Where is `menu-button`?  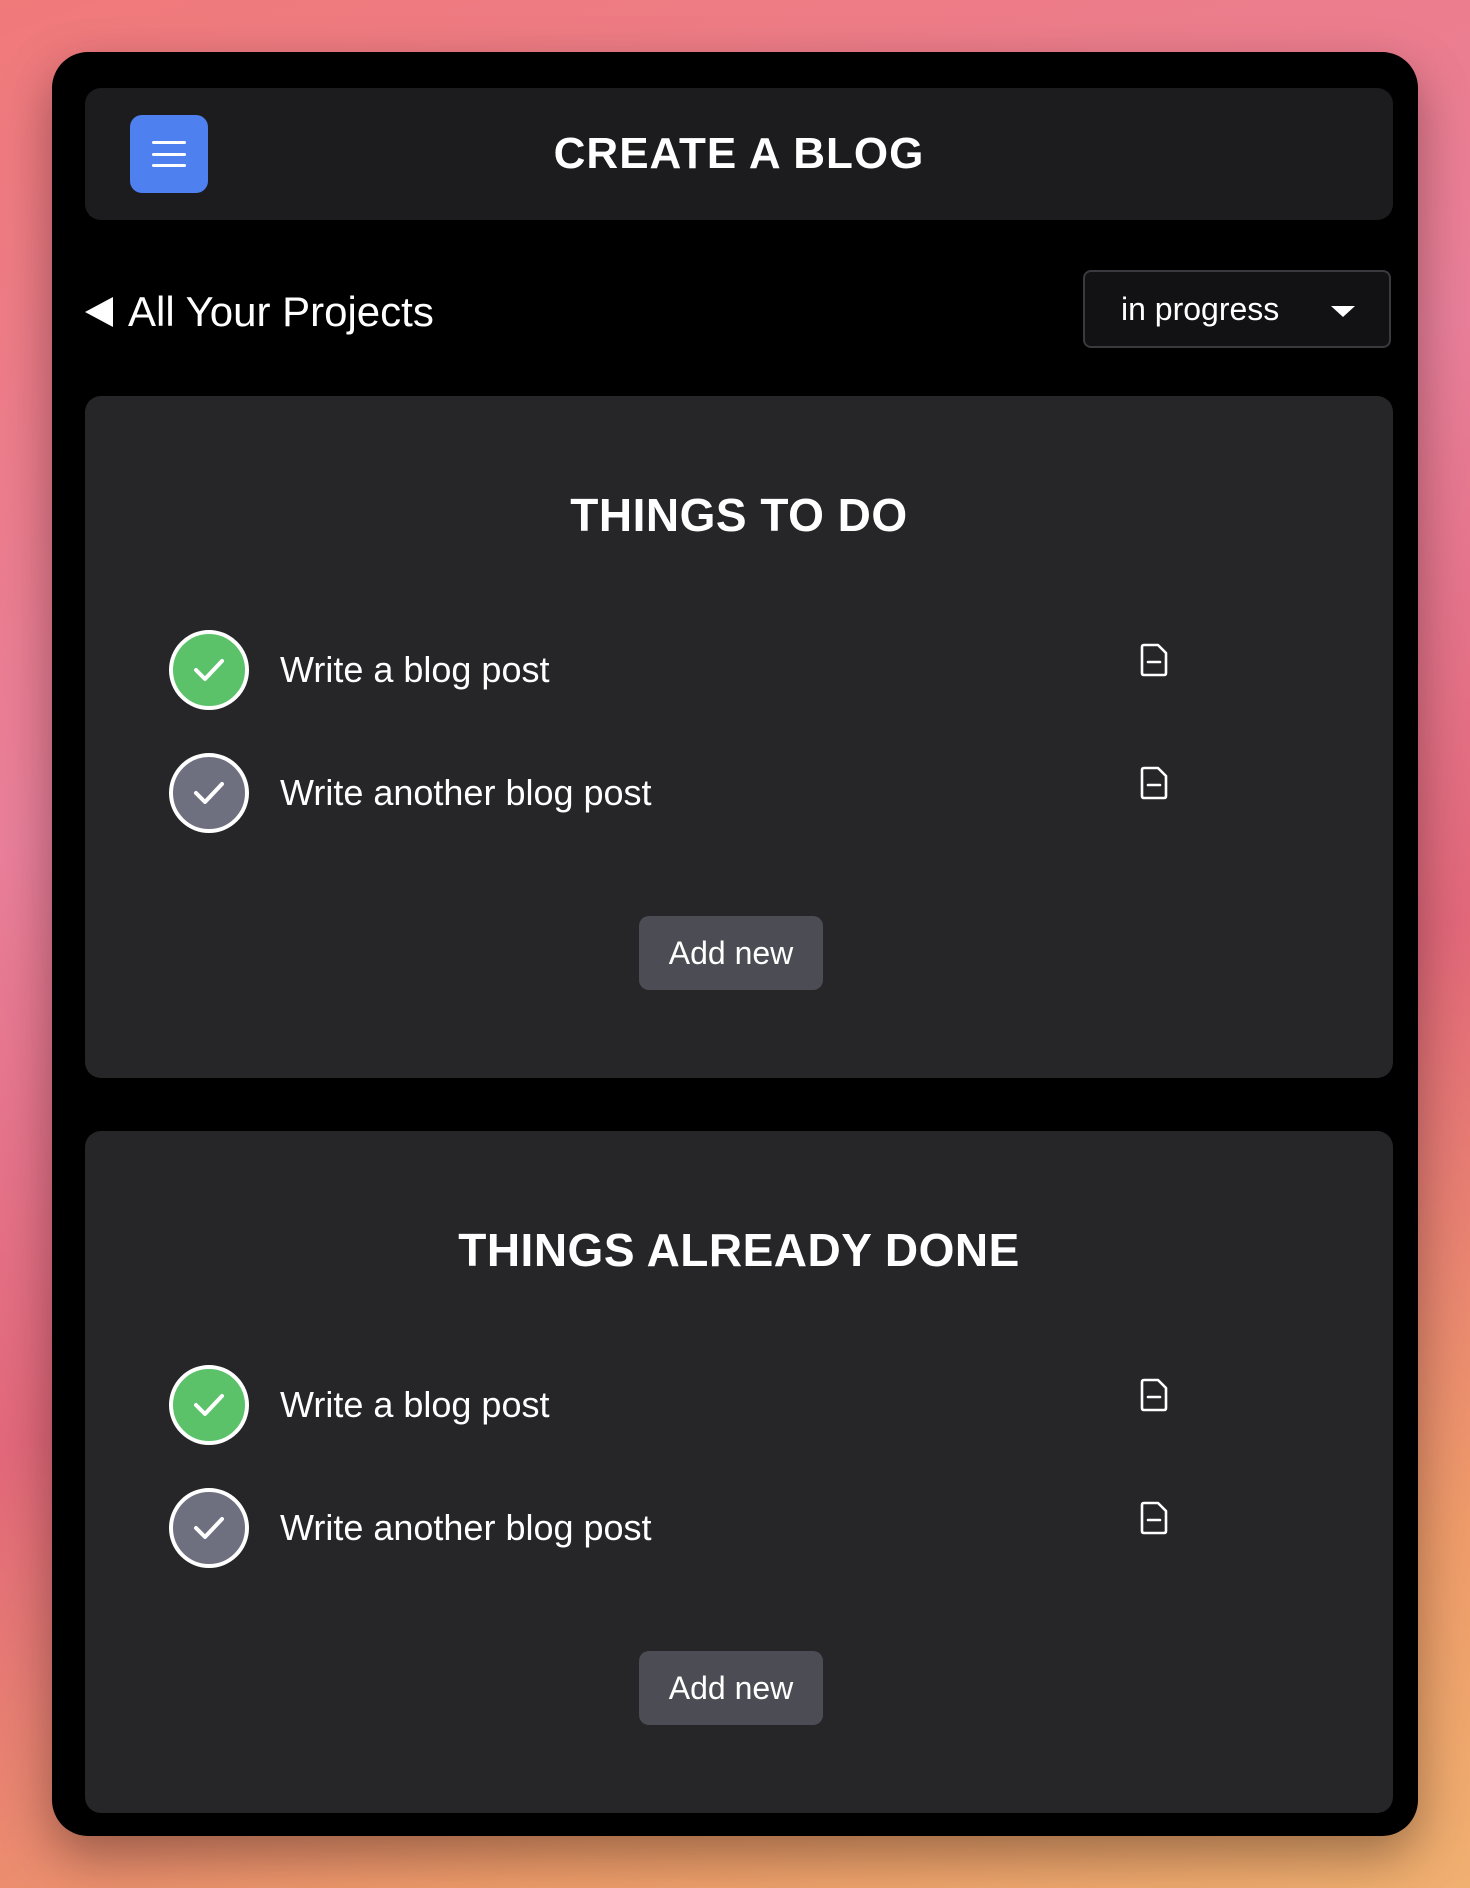 menu-button is located at coordinates (169, 154).